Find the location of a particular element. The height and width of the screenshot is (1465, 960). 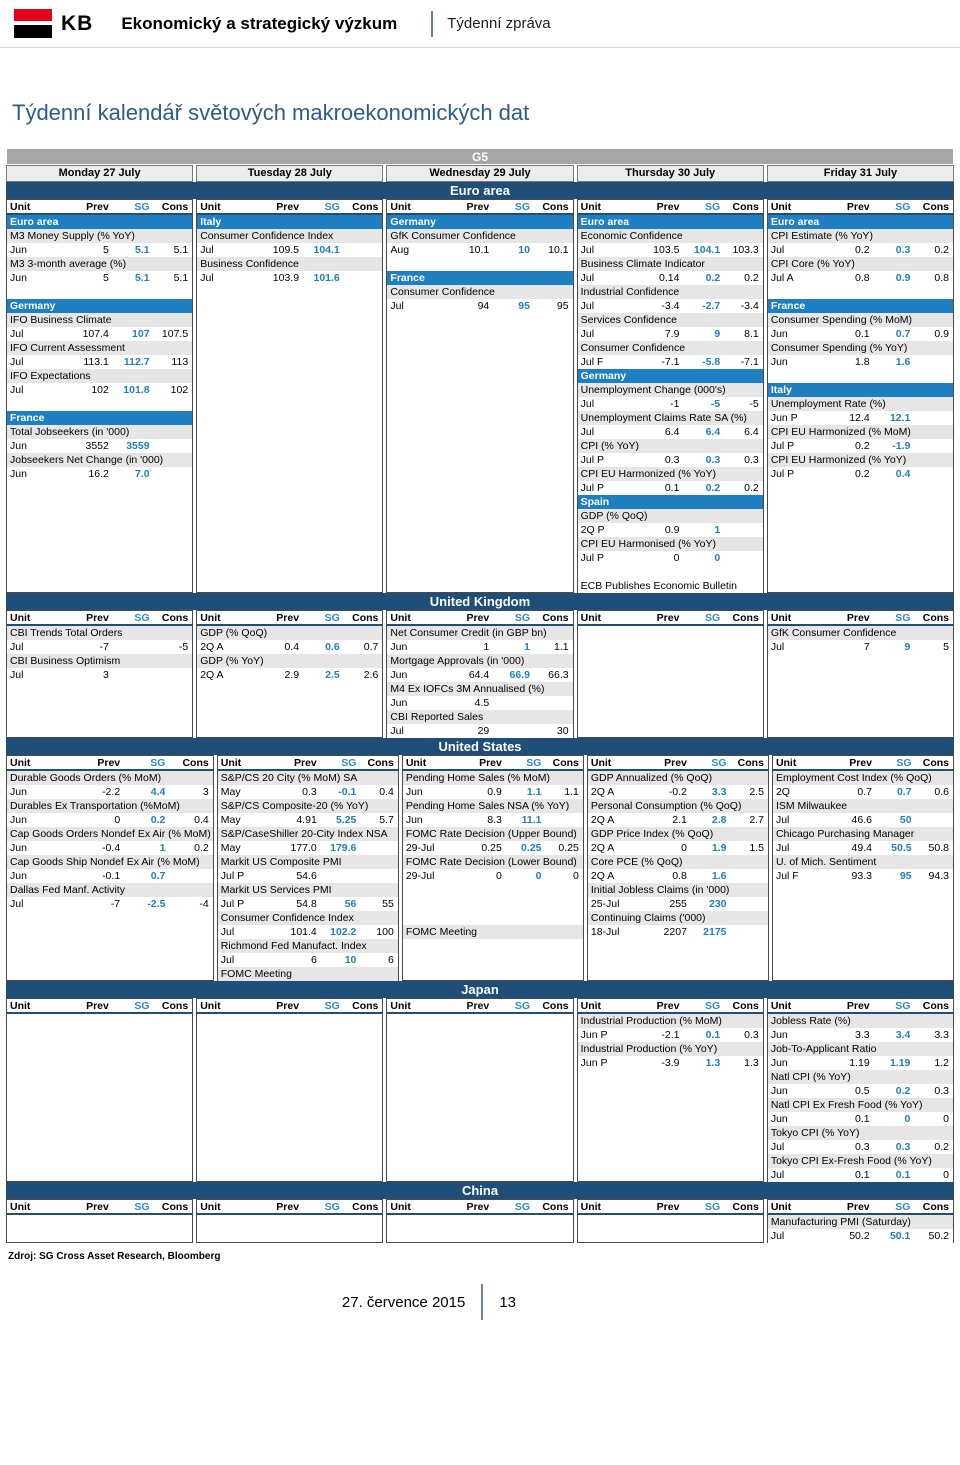

column-tuesday: Unit Prev SG Cons is located at coordinates (290, 1090).